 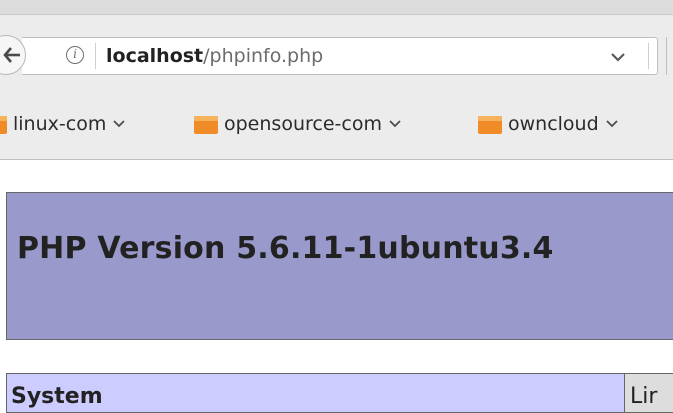 I want to click on site-info-icon: i, so click(x=75, y=55).